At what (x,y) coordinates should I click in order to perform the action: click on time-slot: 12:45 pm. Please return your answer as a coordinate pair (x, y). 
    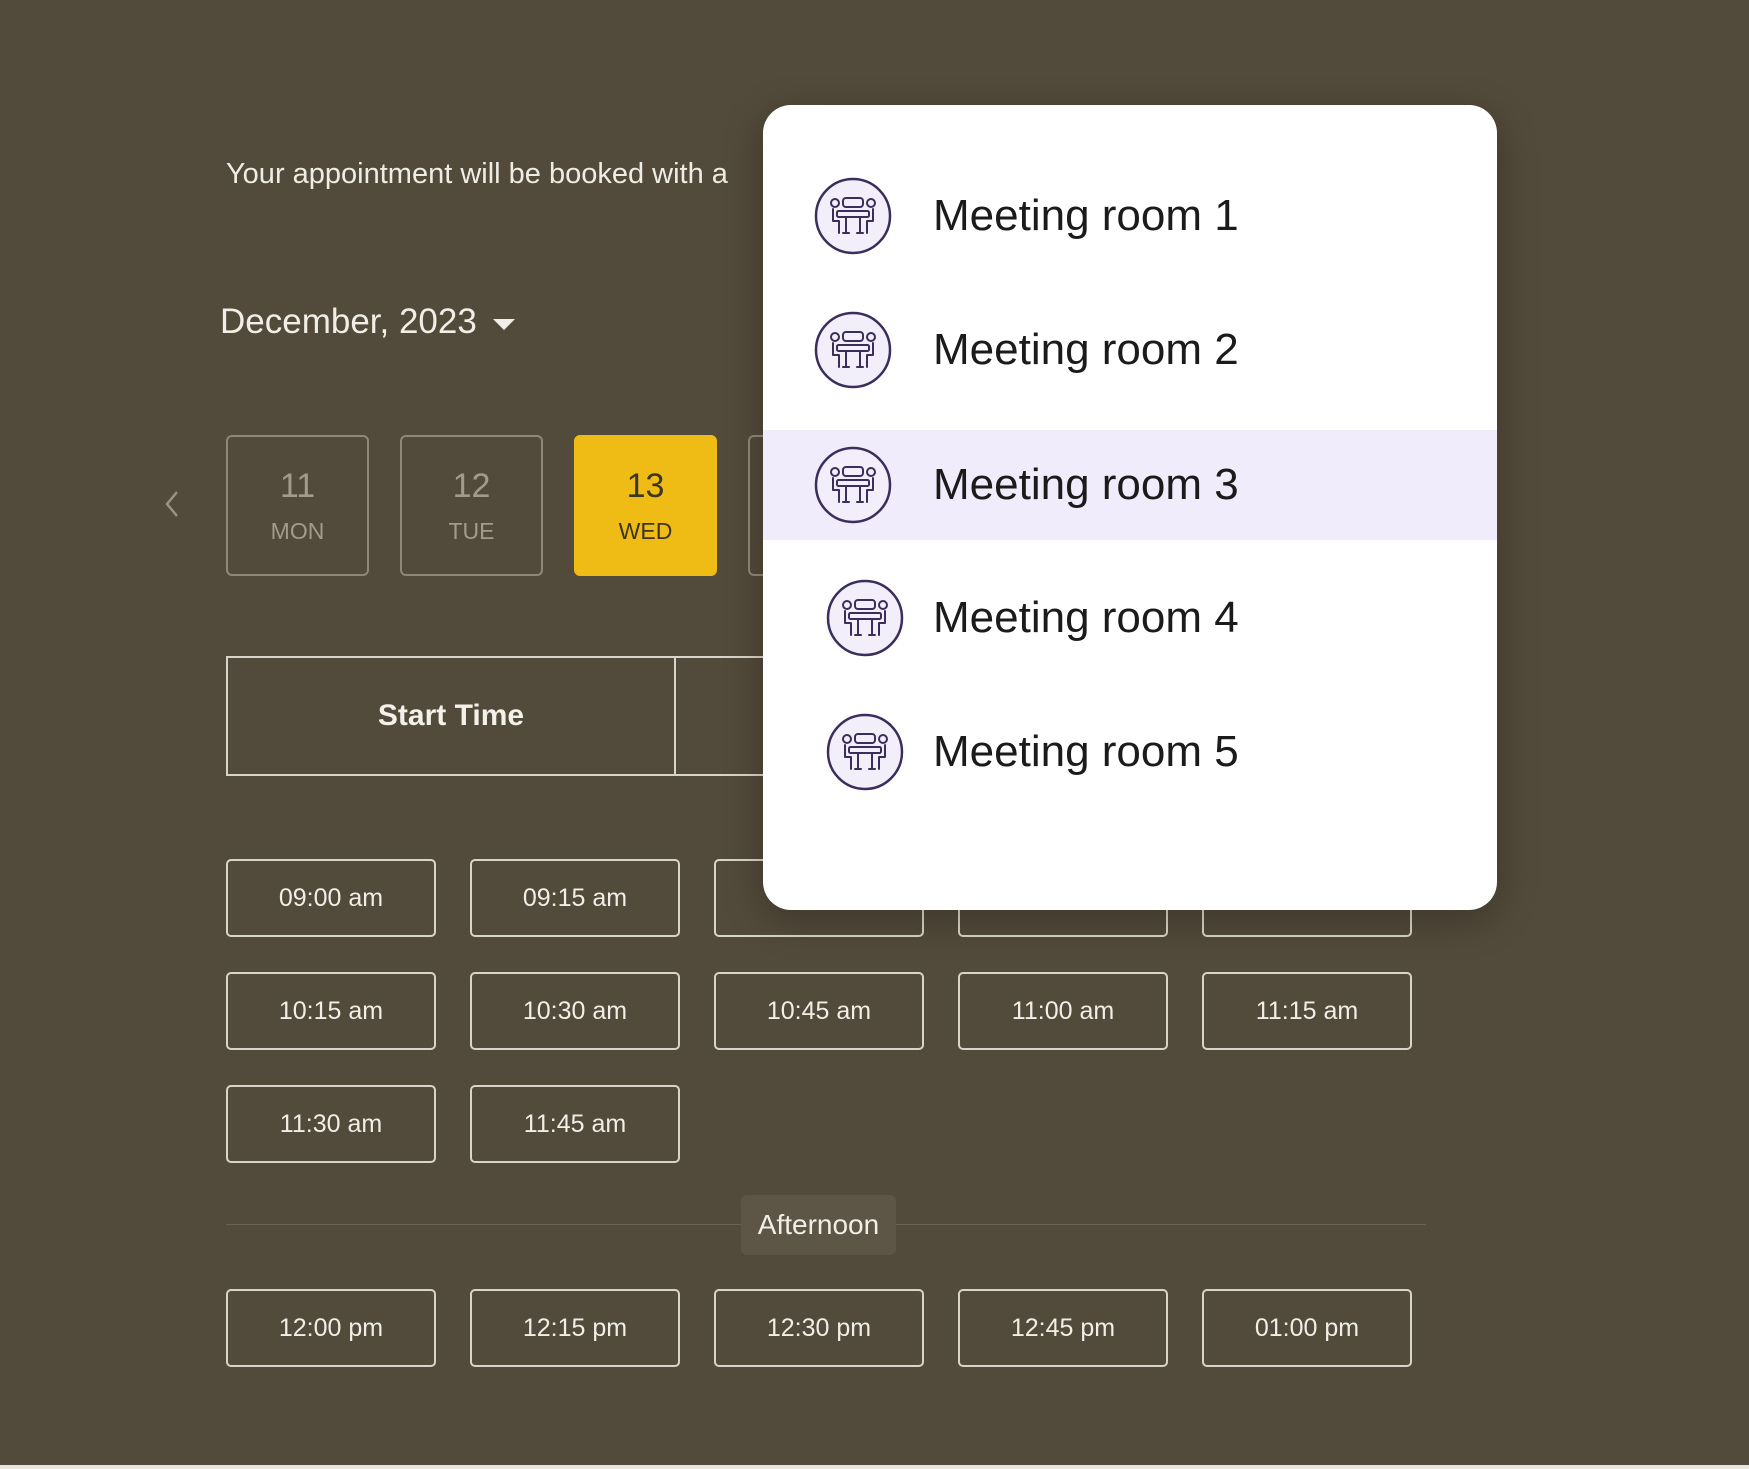
    Looking at the image, I should click on (1063, 1328).